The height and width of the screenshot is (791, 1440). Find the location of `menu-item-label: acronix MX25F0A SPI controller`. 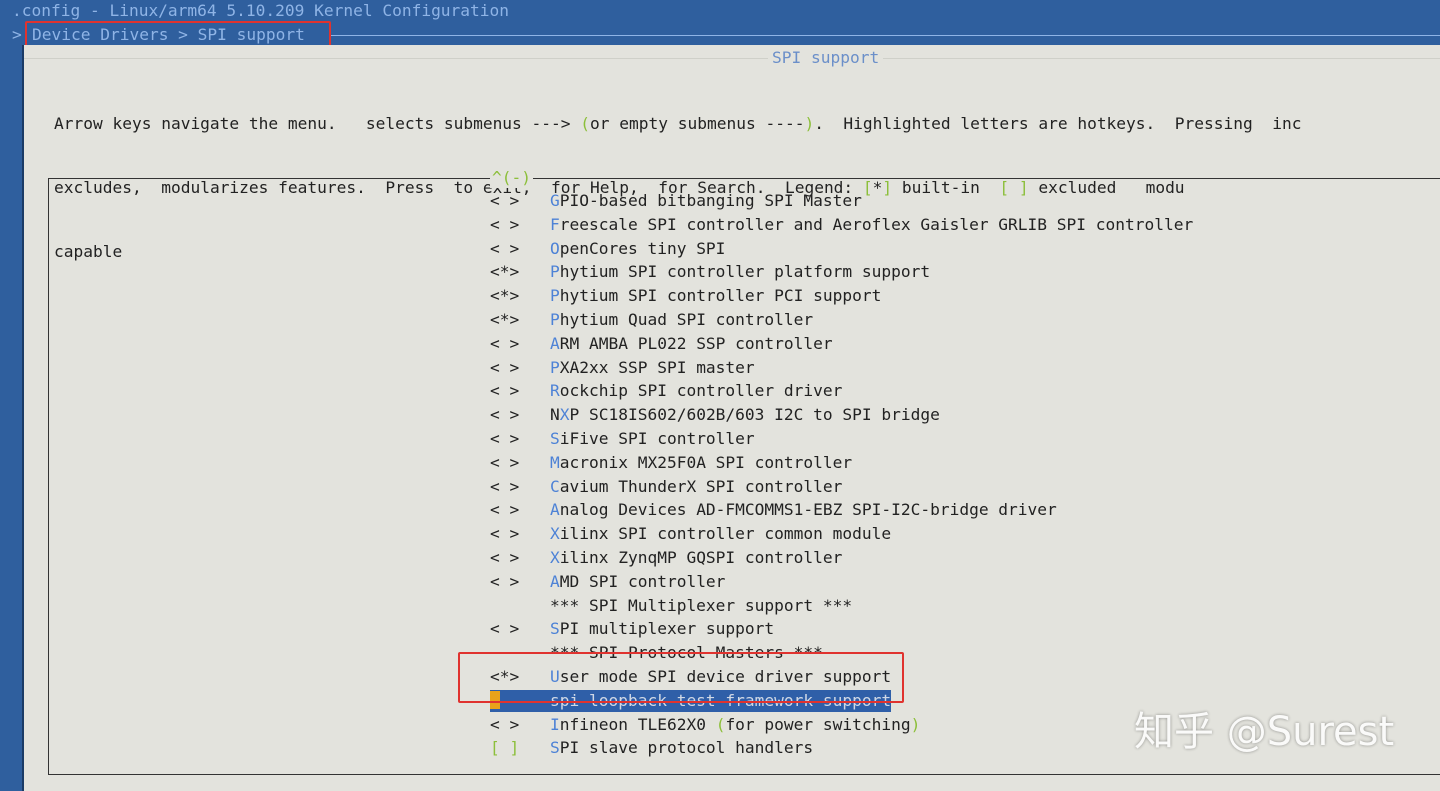

menu-item-label: acronix MX25F0A SPI controller is located at coordinates (706, 462).